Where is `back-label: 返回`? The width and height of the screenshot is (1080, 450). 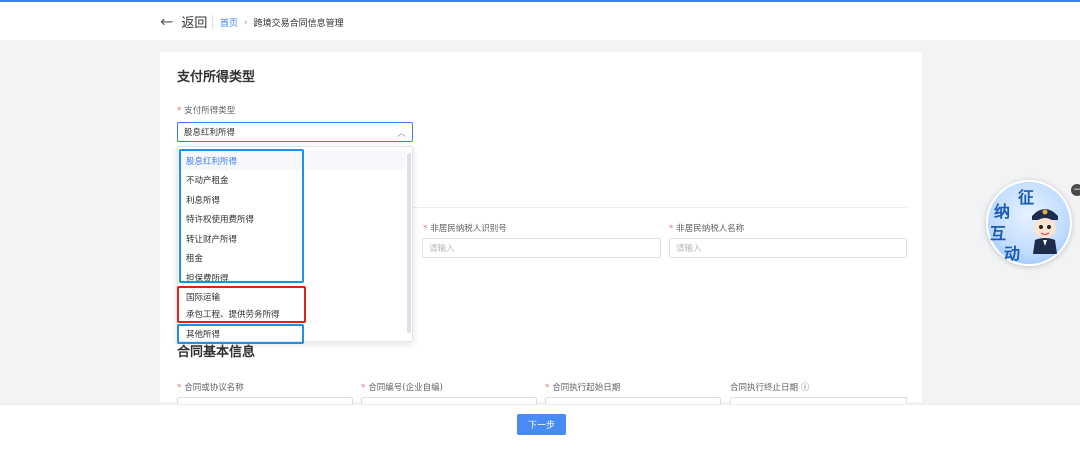
back-label: 返回 is located at coordinates (194, 23).